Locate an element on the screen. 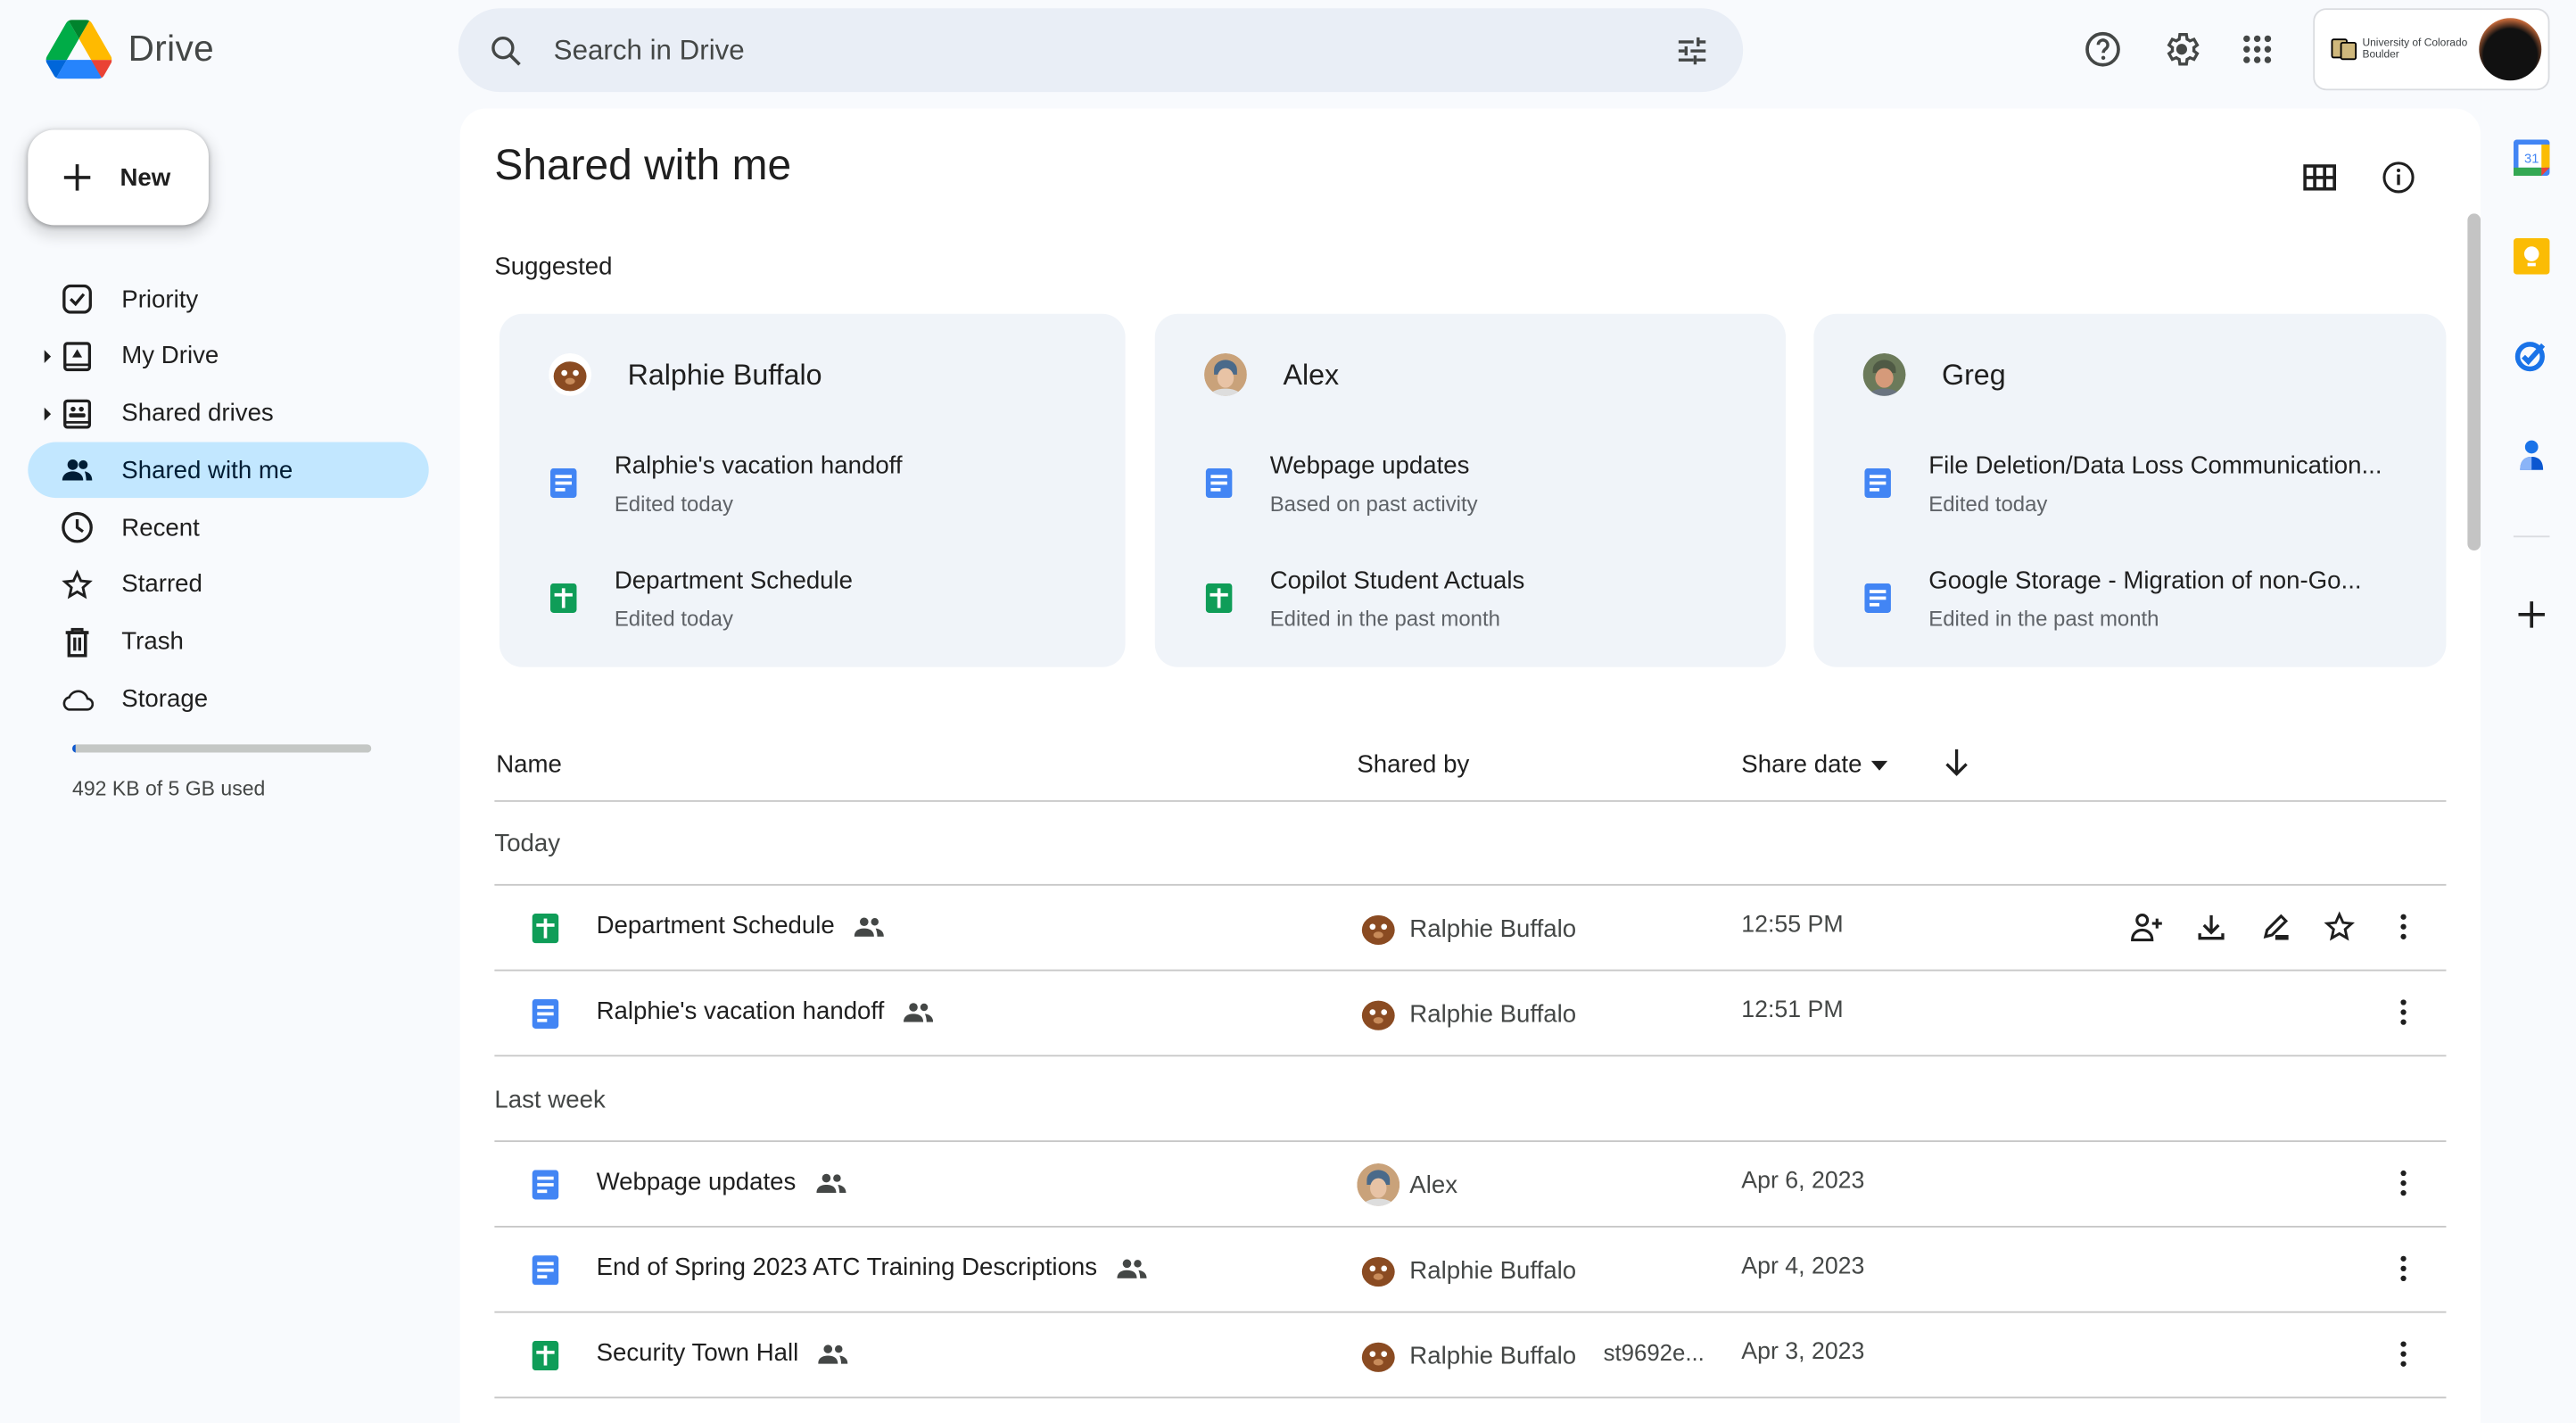  plus-icon is located at coordinates (2532, 614).